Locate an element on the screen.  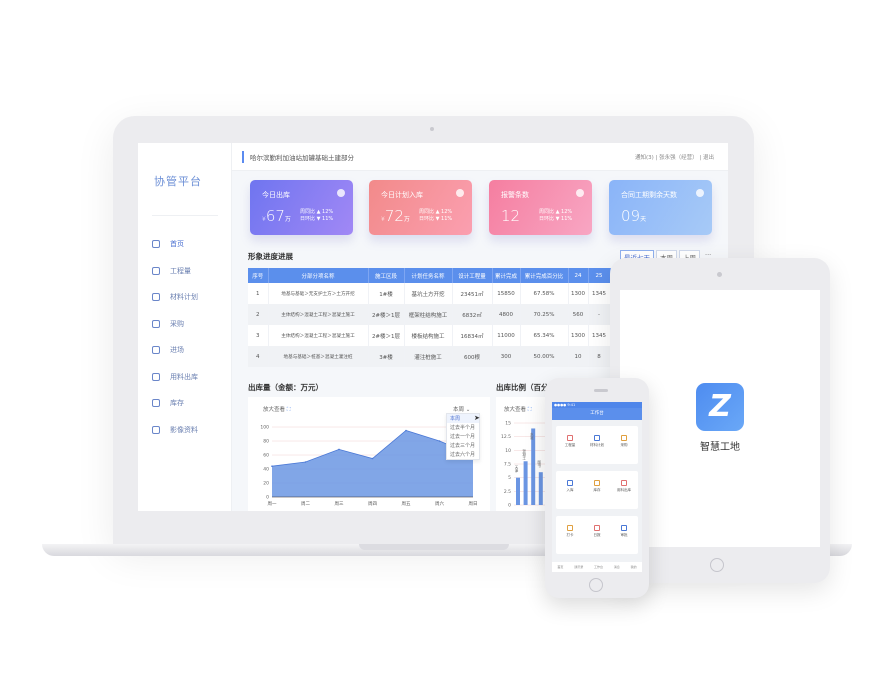
phone-menu-item: 工程量 is located at coordinates (570, 441).